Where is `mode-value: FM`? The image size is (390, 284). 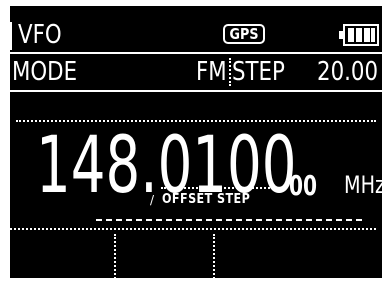 mode-value: FM is located at coordinates (211, 72).